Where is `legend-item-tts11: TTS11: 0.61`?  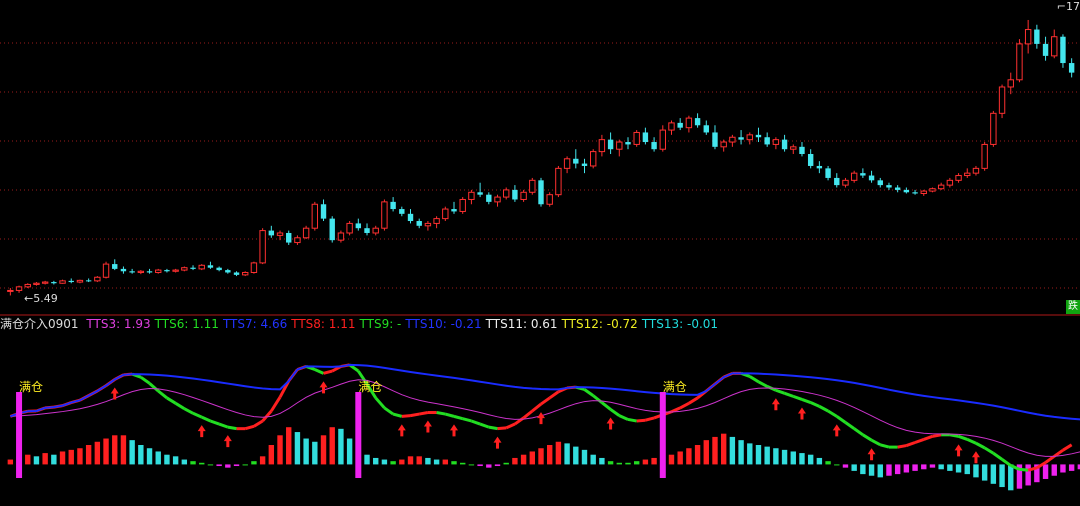 legend-item-tts11: TTS11: 0.61 is located at coordinates (521, 324).